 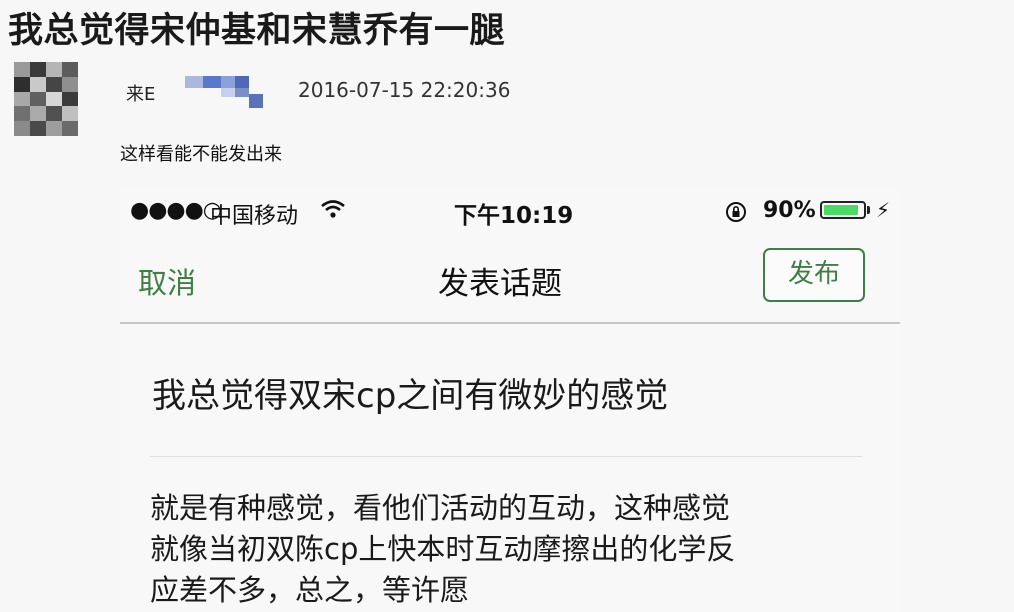 I want to click on signal-strength-icon: ●●●●○, so click(x=176, y=210).